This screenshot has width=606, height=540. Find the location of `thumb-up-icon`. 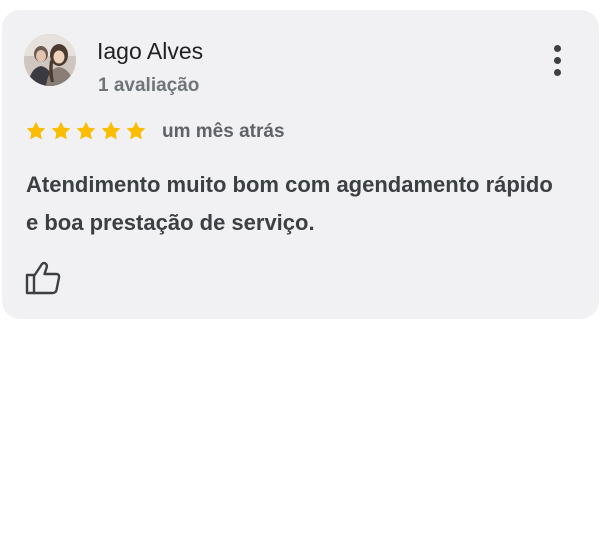

thumb-up-icon is located at coordinates (43, 278).